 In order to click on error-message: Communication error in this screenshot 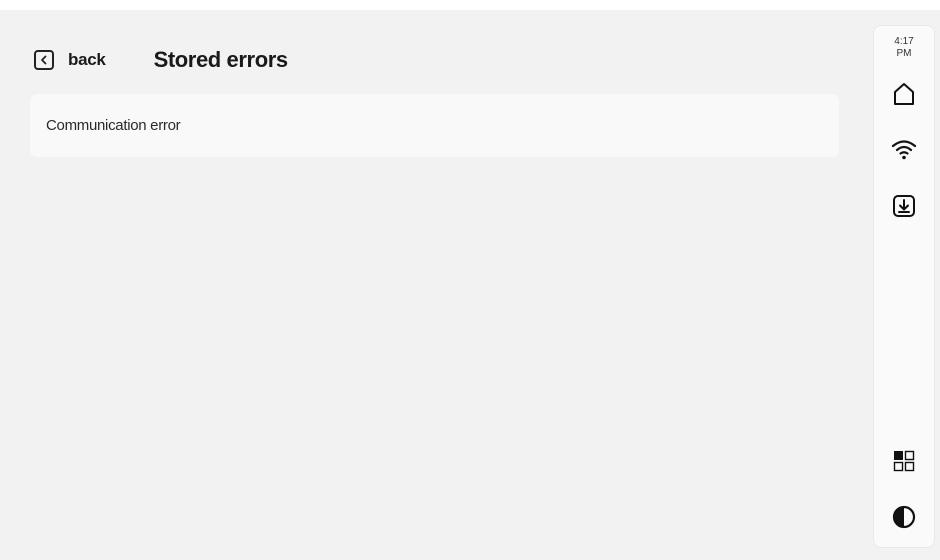, I will do `click(113, 125)`.